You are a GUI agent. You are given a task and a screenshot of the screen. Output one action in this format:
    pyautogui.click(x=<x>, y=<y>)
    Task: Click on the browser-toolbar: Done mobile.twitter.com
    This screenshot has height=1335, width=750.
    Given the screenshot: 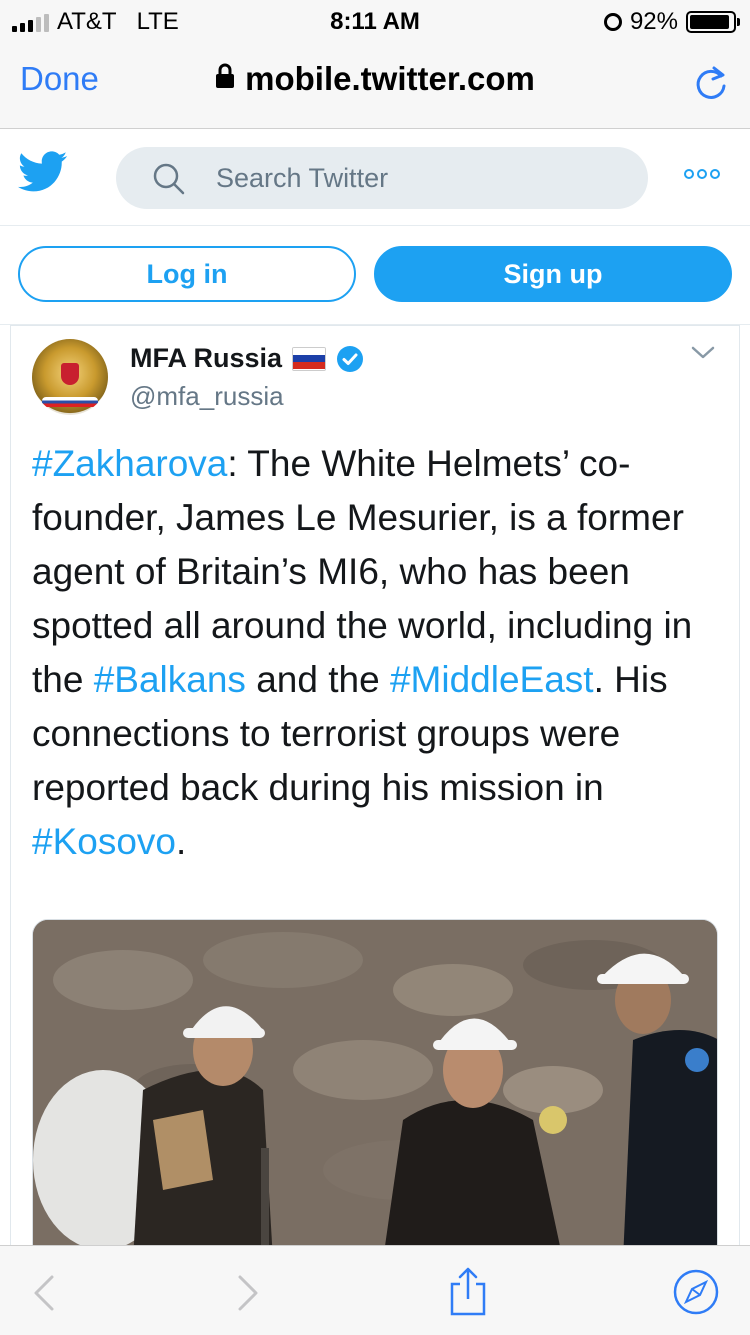 What is the action you would take?
    pyautogui.click(x=375, y=84)
    